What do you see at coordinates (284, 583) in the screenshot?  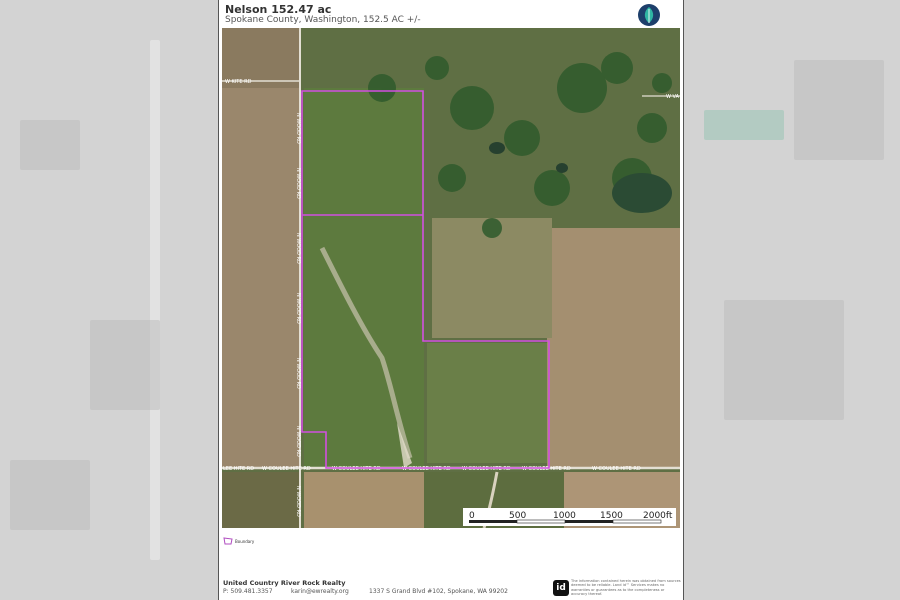 I see `company-name: United Country River Rock Realty` at bounding box center [284, 583].